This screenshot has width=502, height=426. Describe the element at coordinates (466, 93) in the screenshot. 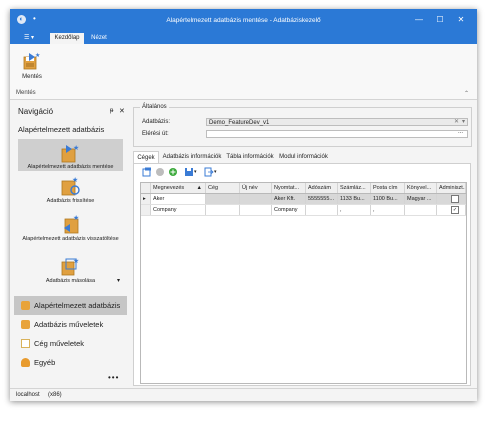

I see `ribbon-collapse-icon: ⌃` at that location.